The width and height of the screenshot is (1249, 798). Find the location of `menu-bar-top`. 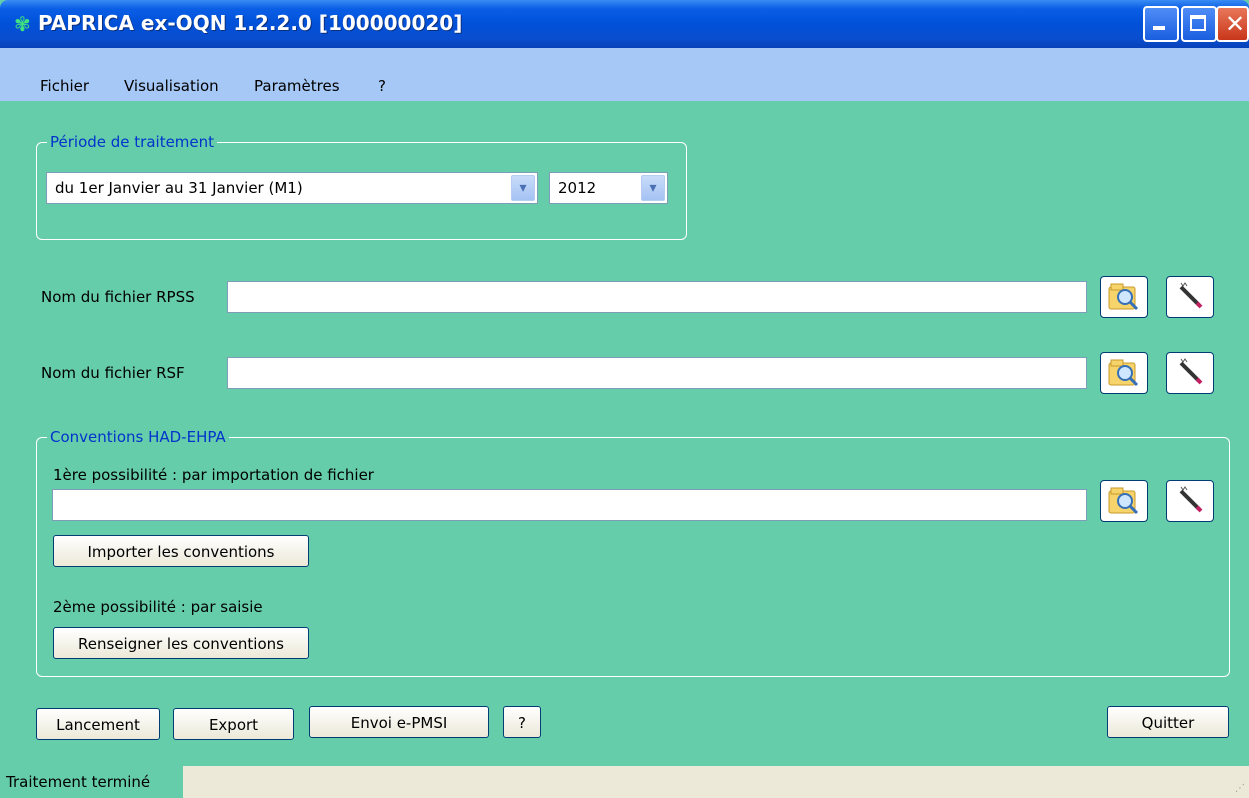

menu-bar-top is located at coordinates (624, 59).